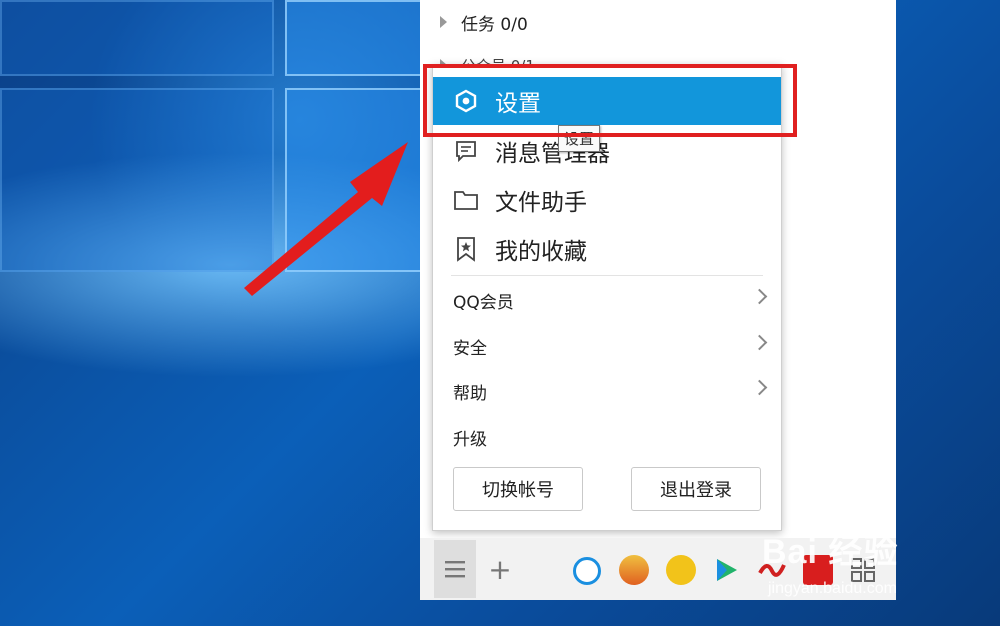 This screenshot has height=626, width=1000. Describe the element at coordinates (726, 570) in the screenshot. I see `video-play-icon` at that location.